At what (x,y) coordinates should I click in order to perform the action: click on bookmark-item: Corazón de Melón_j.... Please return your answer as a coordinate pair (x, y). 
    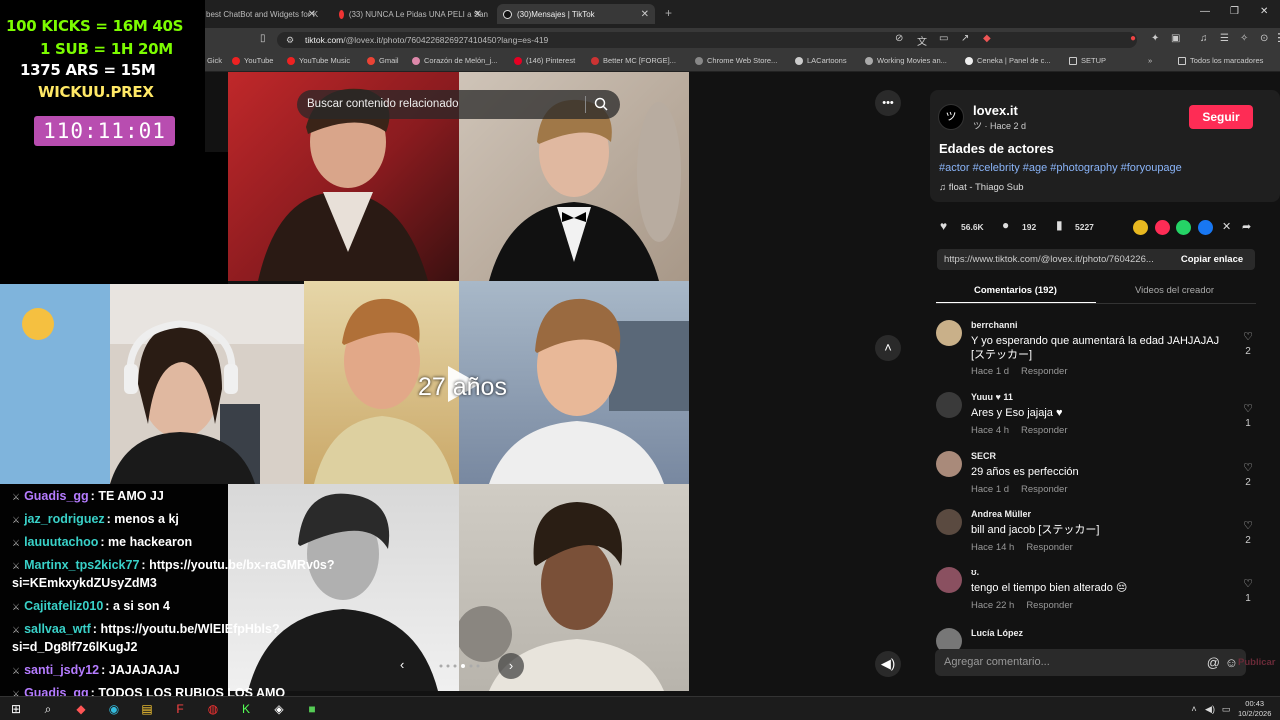
    Looking at the image, I should click on (454, 60).